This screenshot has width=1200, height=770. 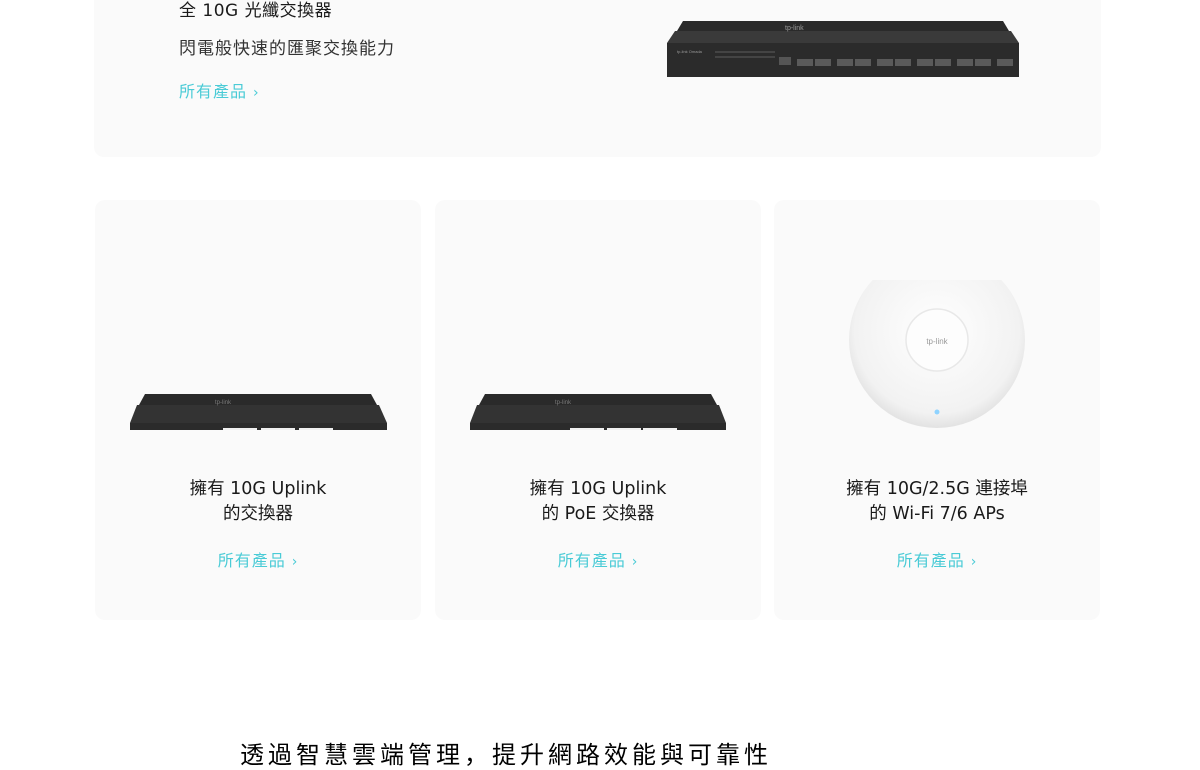 I want to click on brand-logo-top: tp-link, so click(x=794, y=28).